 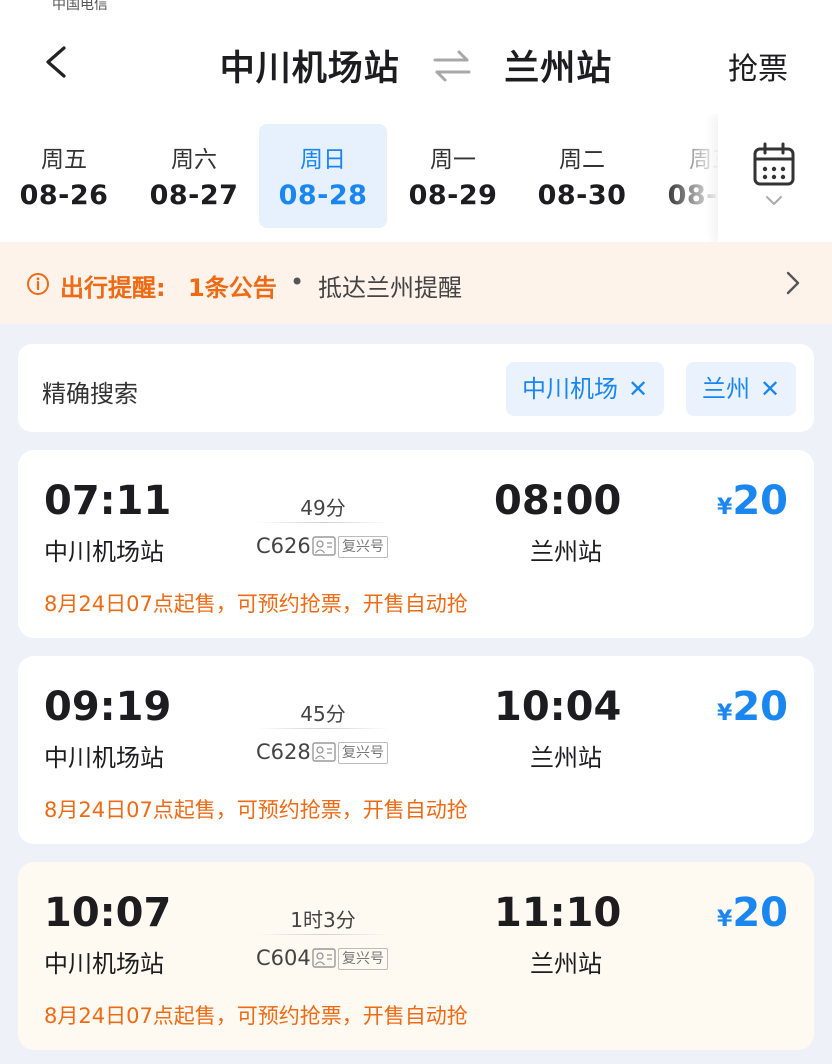 What do you see at coordinates (283, 958) in the screenshot?
I see `train-number: C604` at bounding box center [283, 958].